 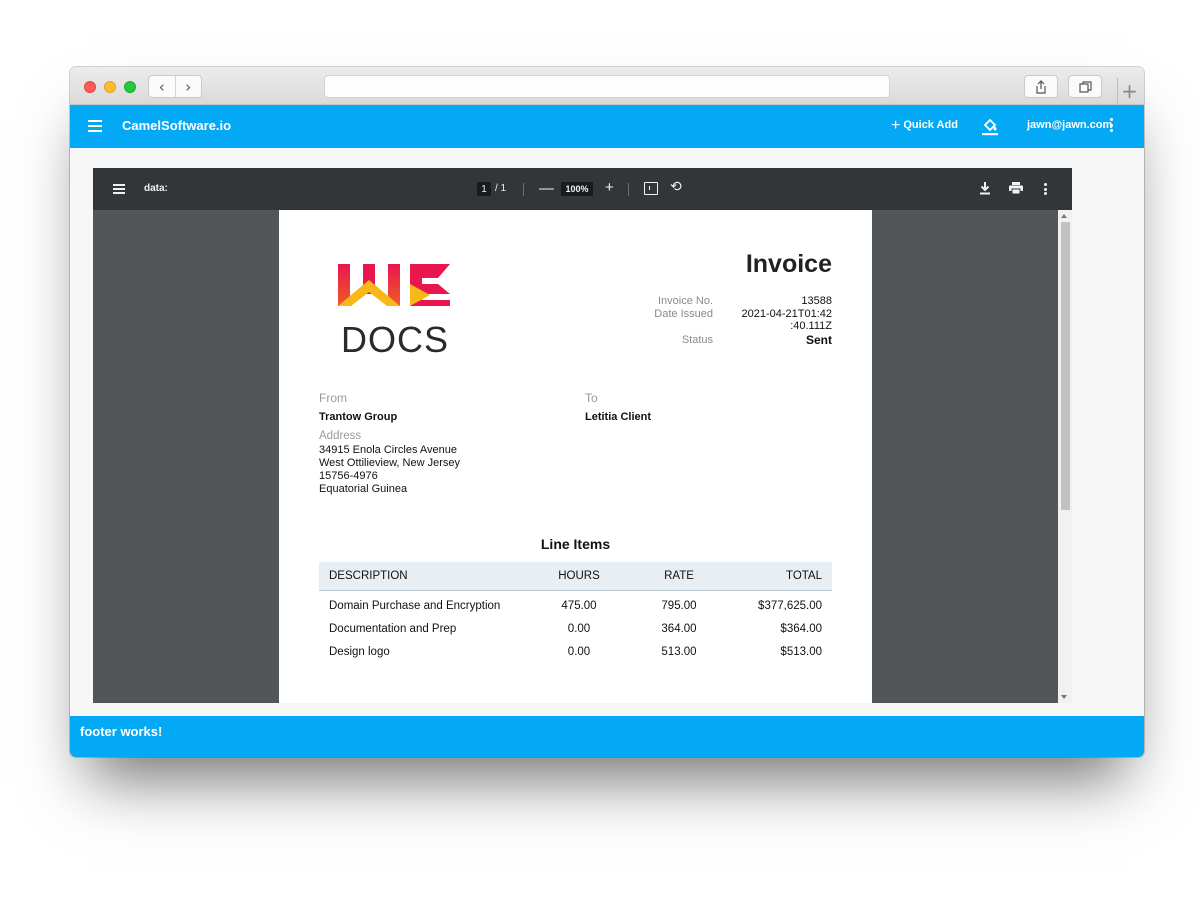 I want to click on footer-text: footer works!, so click(x=121, y=731).